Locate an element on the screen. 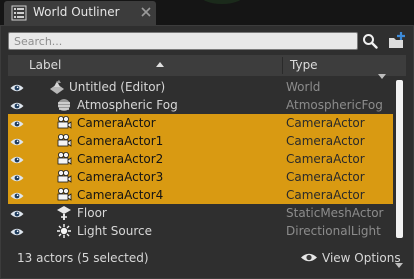  search-field is located at coordinates (183, 41).